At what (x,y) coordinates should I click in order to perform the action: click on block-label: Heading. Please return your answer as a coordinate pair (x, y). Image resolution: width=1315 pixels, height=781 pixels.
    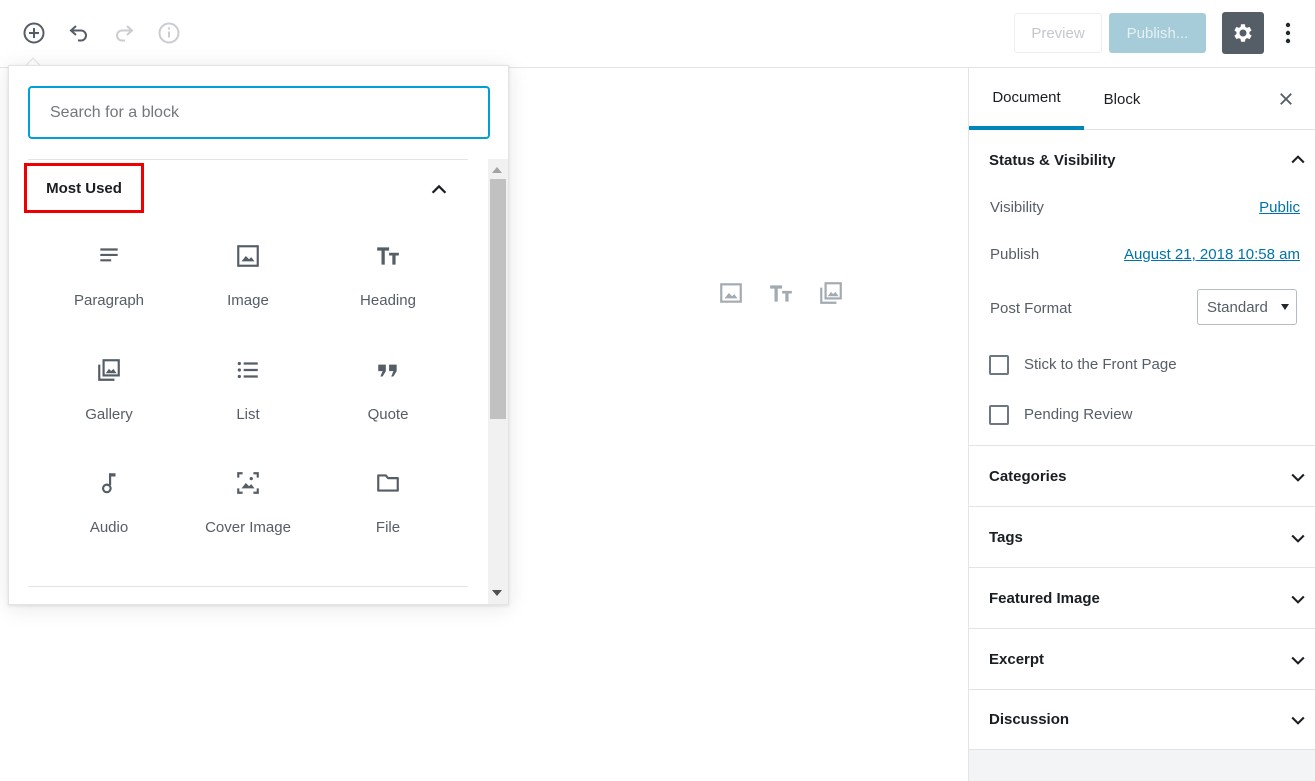
    Looking at the image, I should click on (388, 300).